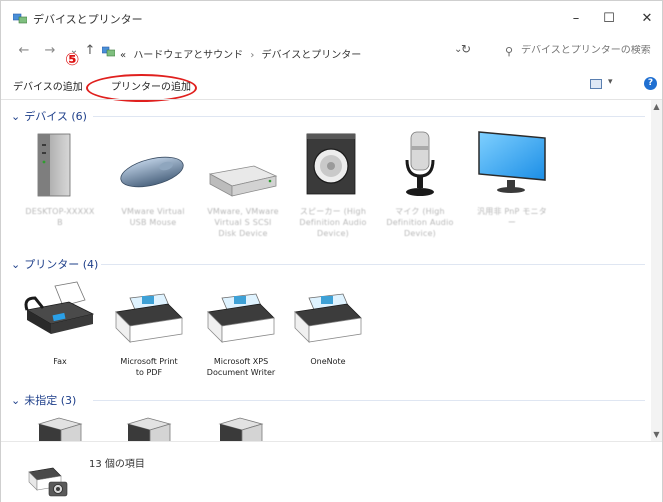 The width and height of the screenshot is (663, 502). What do you see at coordinates (331, 18) in the screenshot?
I see `title-bar: デバイスとプリンター – ☐ ✕` at bounding box center [331, 18].